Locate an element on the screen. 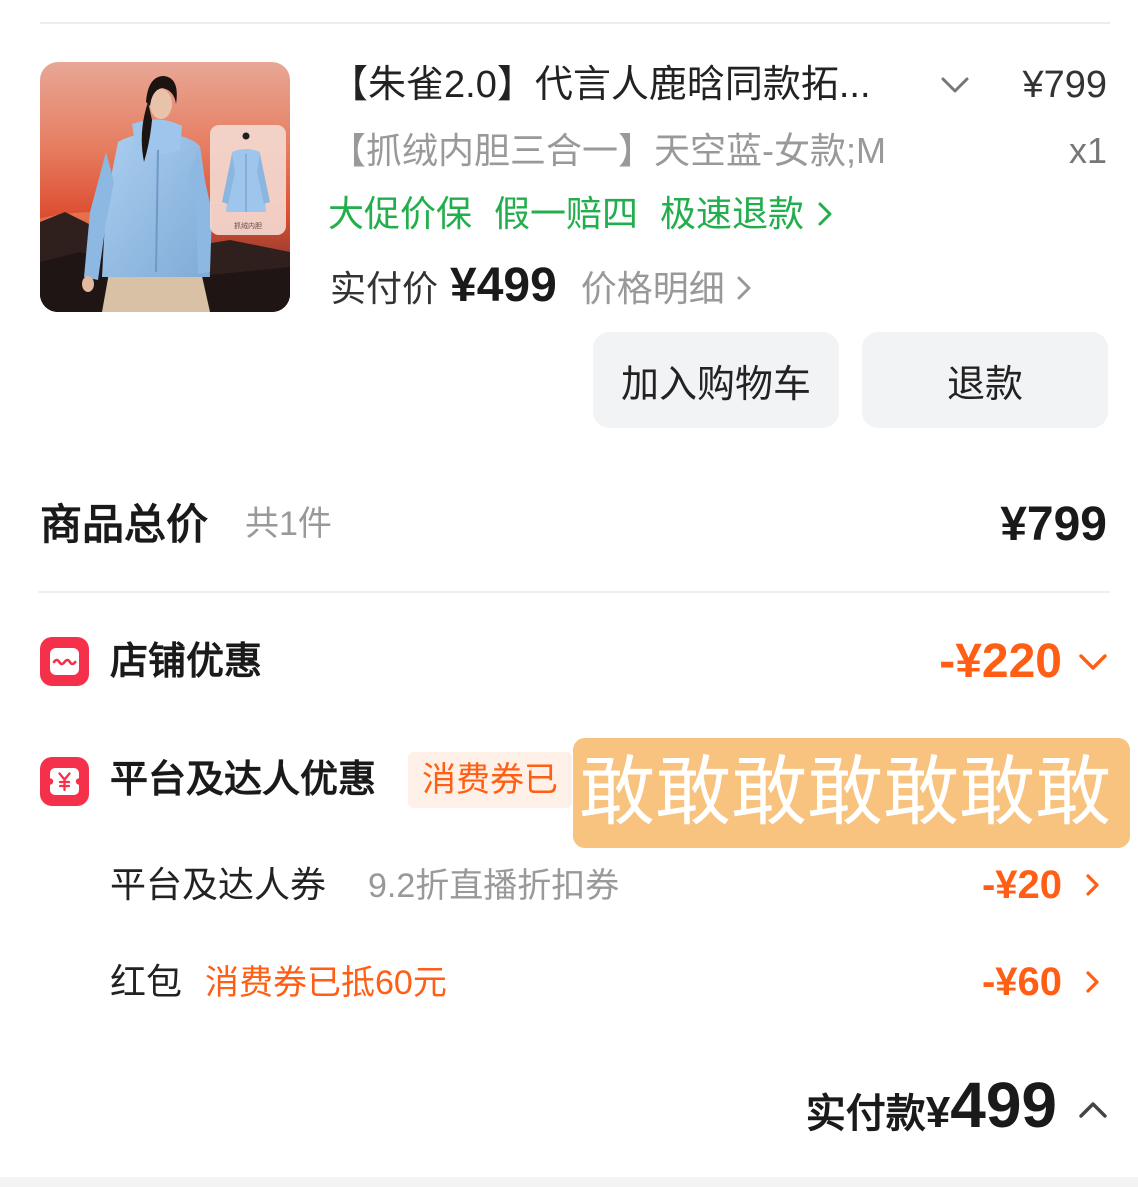  product-photo: 抓绒内胆 is located at coordinates (165, 187).